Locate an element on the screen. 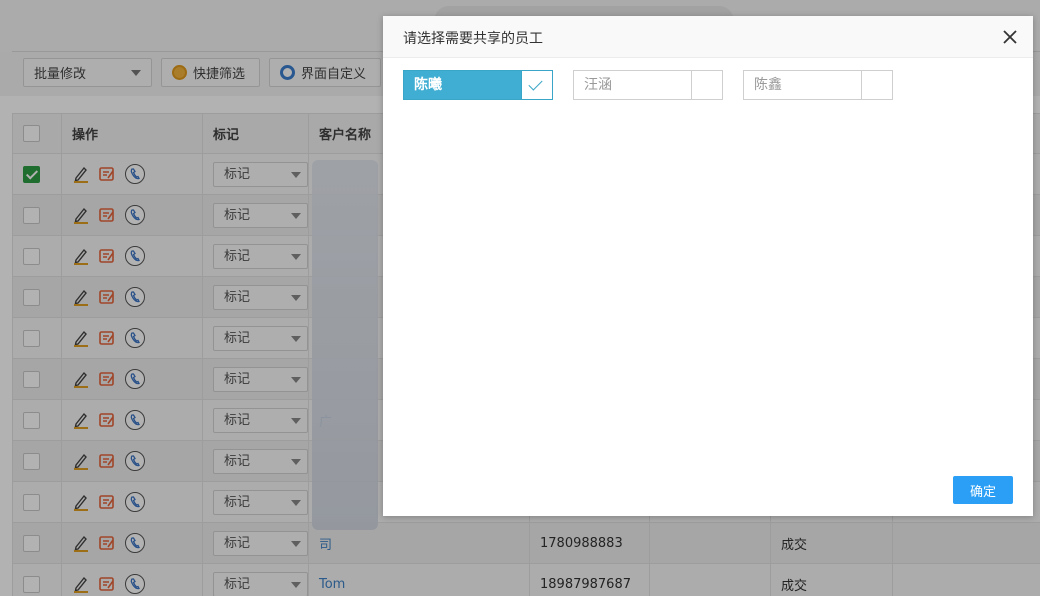 The width and height of the screenshot is (1040, 596). employee-name: 陈曦 is located at coordinates (463, 85).